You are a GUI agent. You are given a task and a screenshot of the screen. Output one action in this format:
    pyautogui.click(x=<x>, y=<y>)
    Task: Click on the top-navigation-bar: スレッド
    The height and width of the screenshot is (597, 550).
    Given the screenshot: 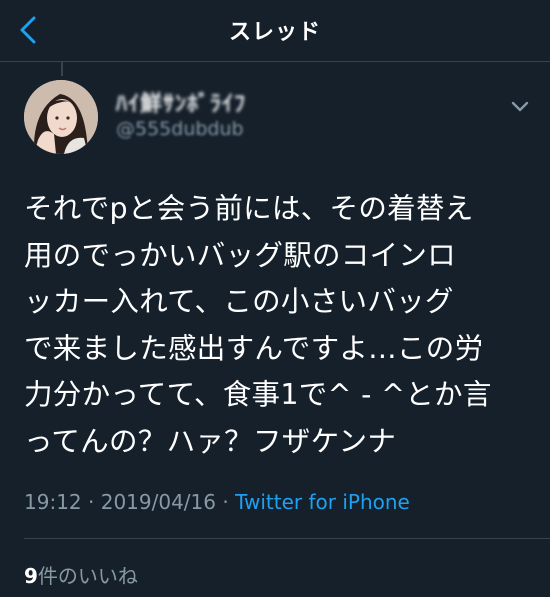 What is the action you would take?
    pyautogui.click(x=275, y=31)
    